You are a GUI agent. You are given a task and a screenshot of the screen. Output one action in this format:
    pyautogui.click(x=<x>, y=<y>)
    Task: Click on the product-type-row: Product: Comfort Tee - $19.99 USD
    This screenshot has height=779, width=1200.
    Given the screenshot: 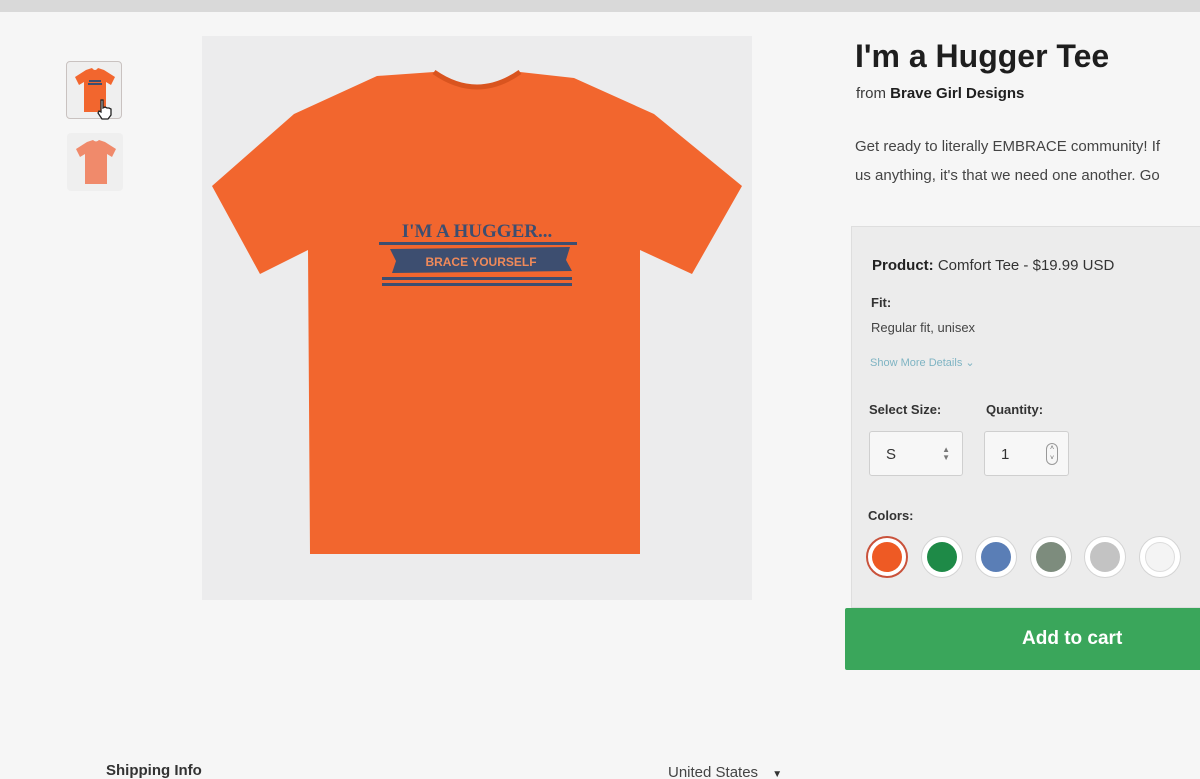 What is the action you would take?
    pyautogui.click(x=993, y=265)
    